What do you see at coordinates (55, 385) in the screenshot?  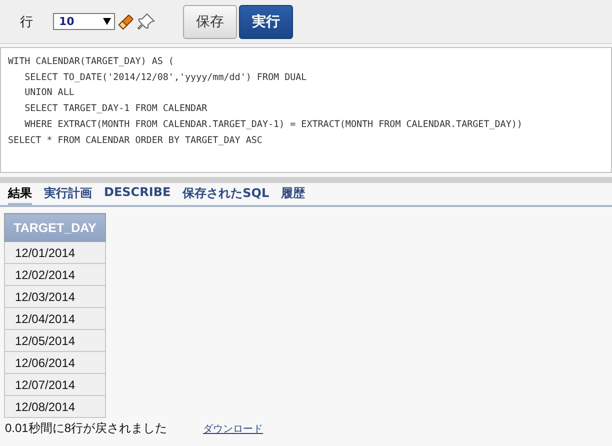 I see `table-cell: 12/07/2014` at bounding box center [55, 385].